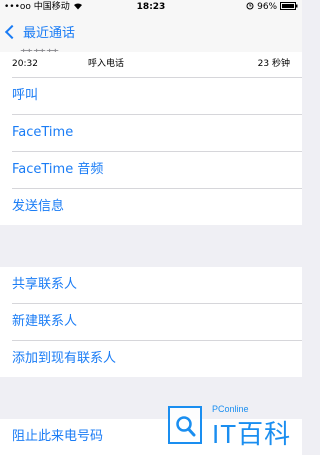 Image resolution: width=320 pixels, height=455 pixels. What do you see at coordinates (157, 170) in the screenshot?
I see `facetime-audio-button: FaceTime 音频` at bounding box center [157, 170].